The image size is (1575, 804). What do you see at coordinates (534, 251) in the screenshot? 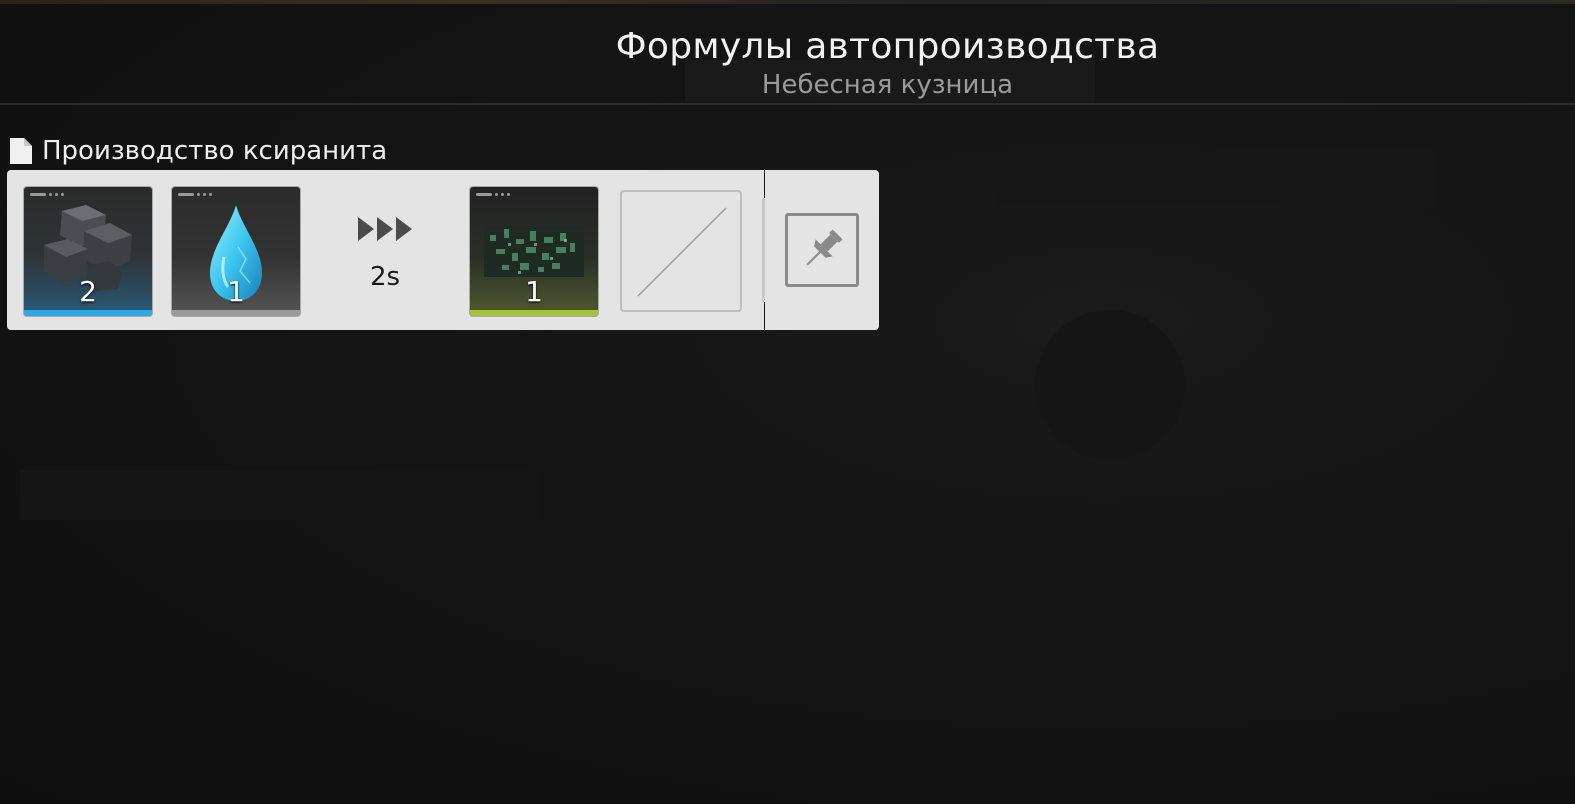
I see `output-item-slot: 1` at bounding box center [534, 251].